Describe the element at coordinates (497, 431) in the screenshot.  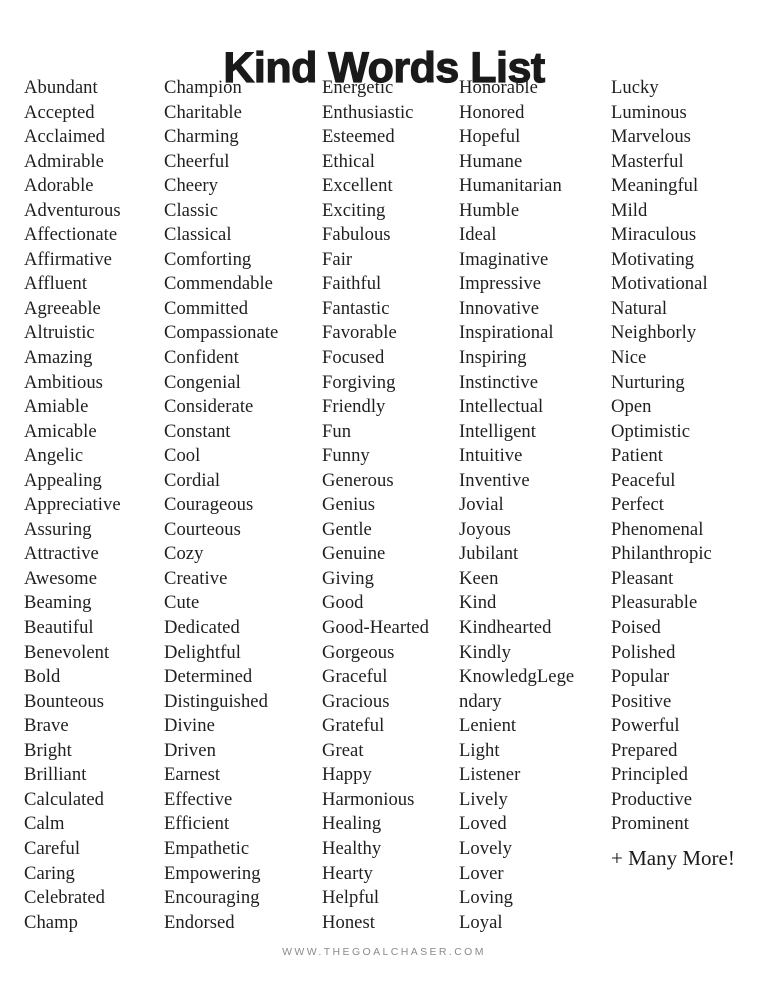
I see `word-item: Intelligent` at that location.